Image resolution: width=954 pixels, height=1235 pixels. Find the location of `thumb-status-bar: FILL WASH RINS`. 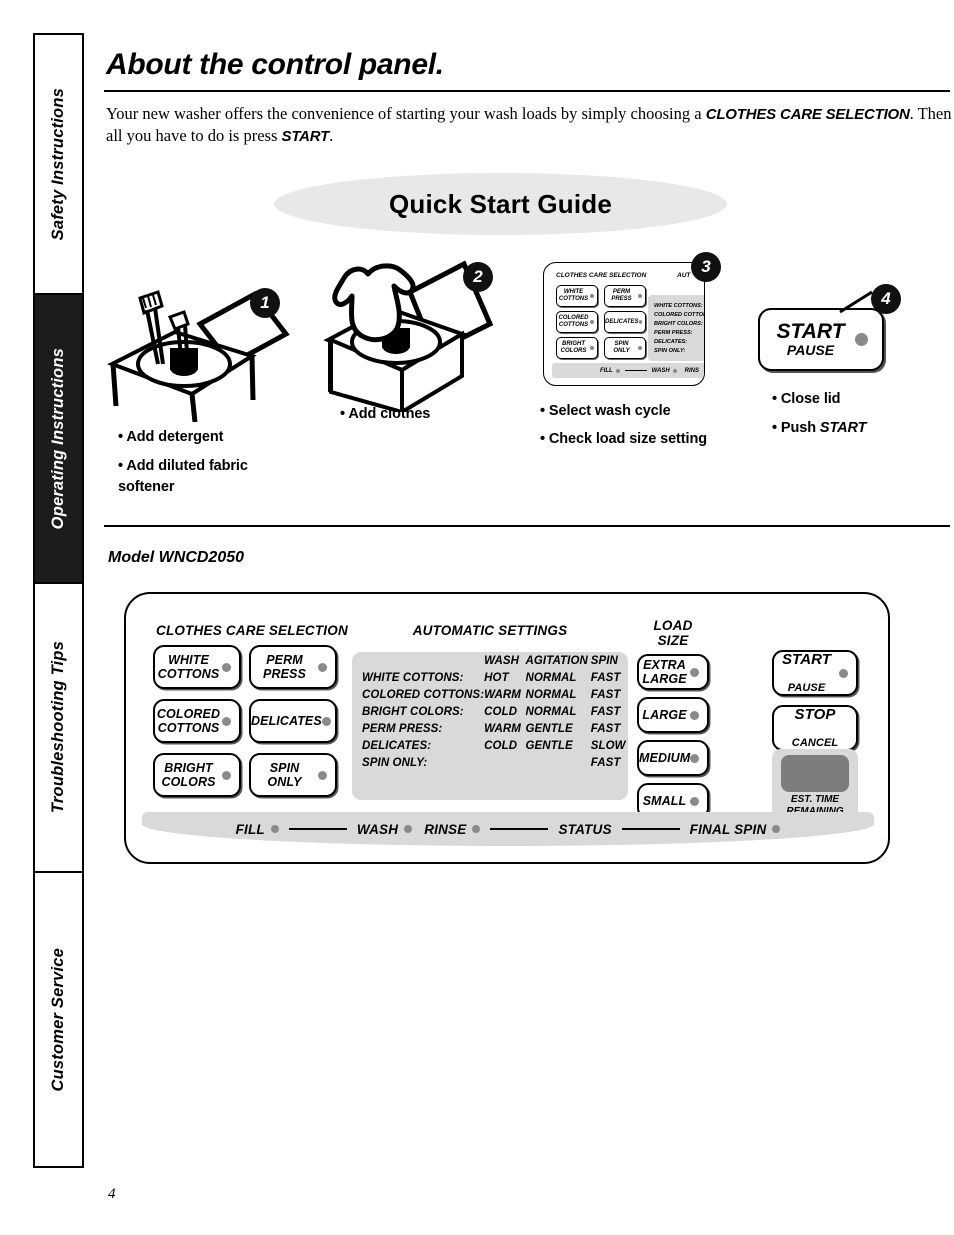

thumb-status-bar: FILL WASH RINS is located at coordinates (628, 370).